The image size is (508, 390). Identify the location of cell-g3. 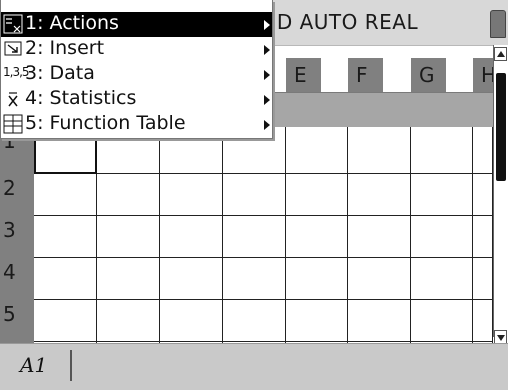
(442, 237).